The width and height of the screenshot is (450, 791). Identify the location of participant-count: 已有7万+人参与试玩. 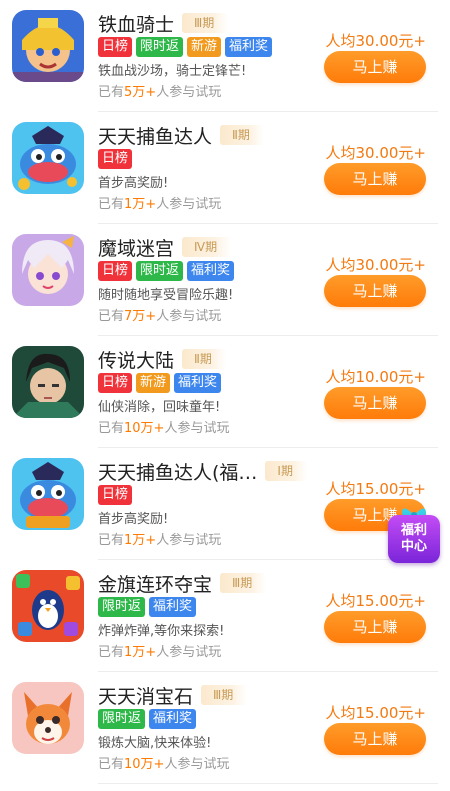
(160, 316).